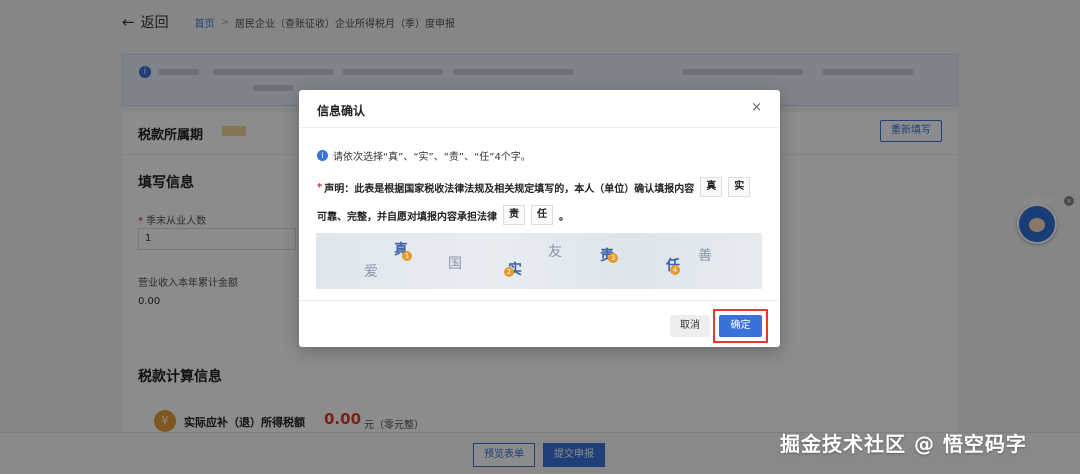 Image resolution: width=1080 pixels, height=474 pixels. What do you see at coordinates (371, 271) in the screenshot?
I see `captcha-char: 爱` at bounding box center [371, 271].